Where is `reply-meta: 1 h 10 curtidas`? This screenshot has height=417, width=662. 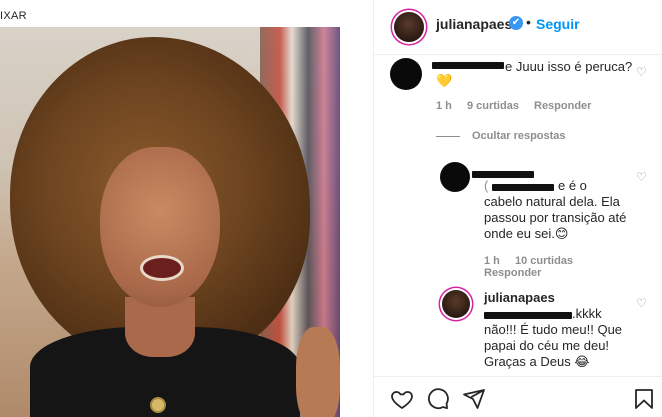 reply-meta: 1 h 10 curtidas is located at coordinates (534, 261).